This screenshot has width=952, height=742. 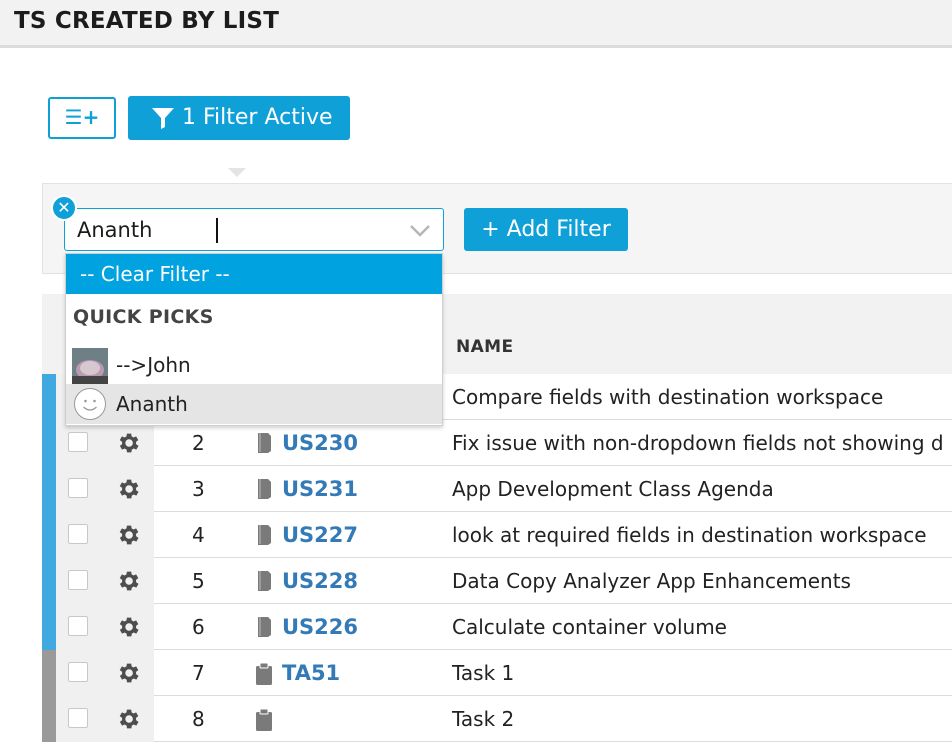 I want to click on rank-cell: 6, so click(x=198, y=627).